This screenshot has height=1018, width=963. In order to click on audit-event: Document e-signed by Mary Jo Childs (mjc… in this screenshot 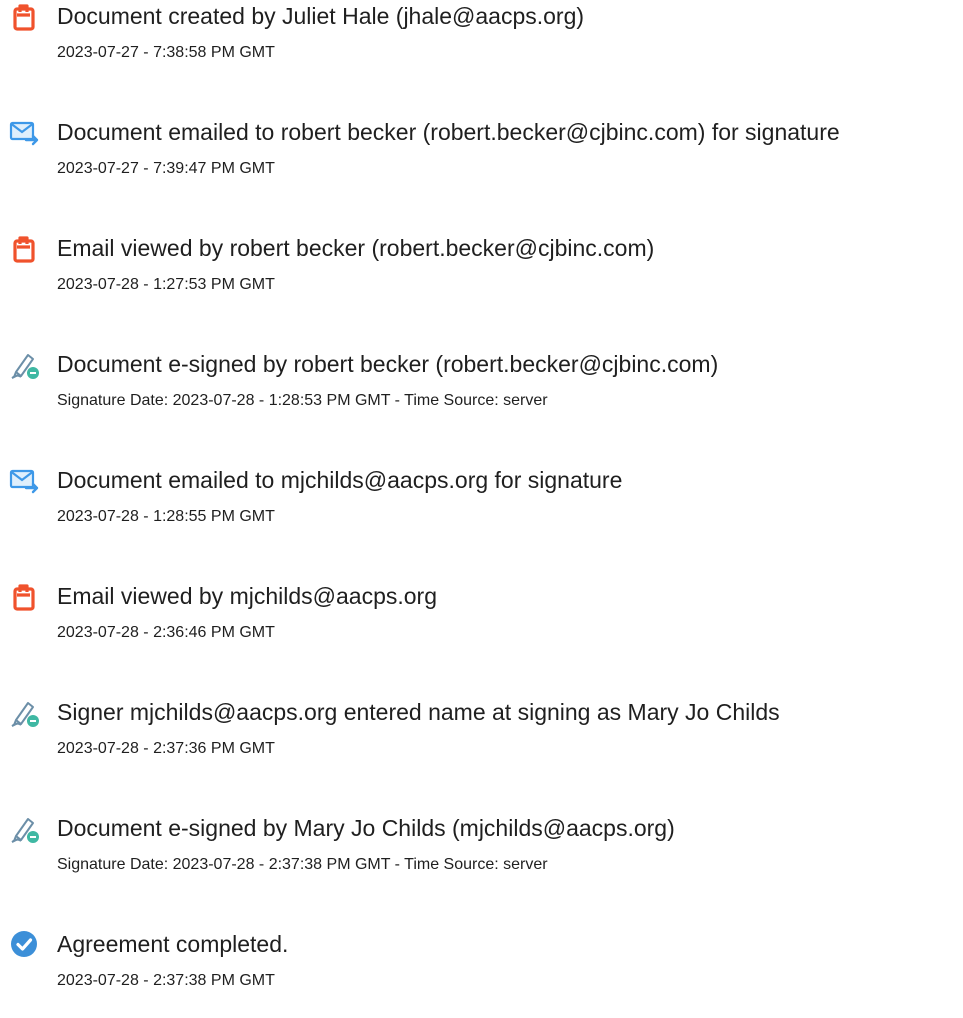, I will do `click(481, 857)`.